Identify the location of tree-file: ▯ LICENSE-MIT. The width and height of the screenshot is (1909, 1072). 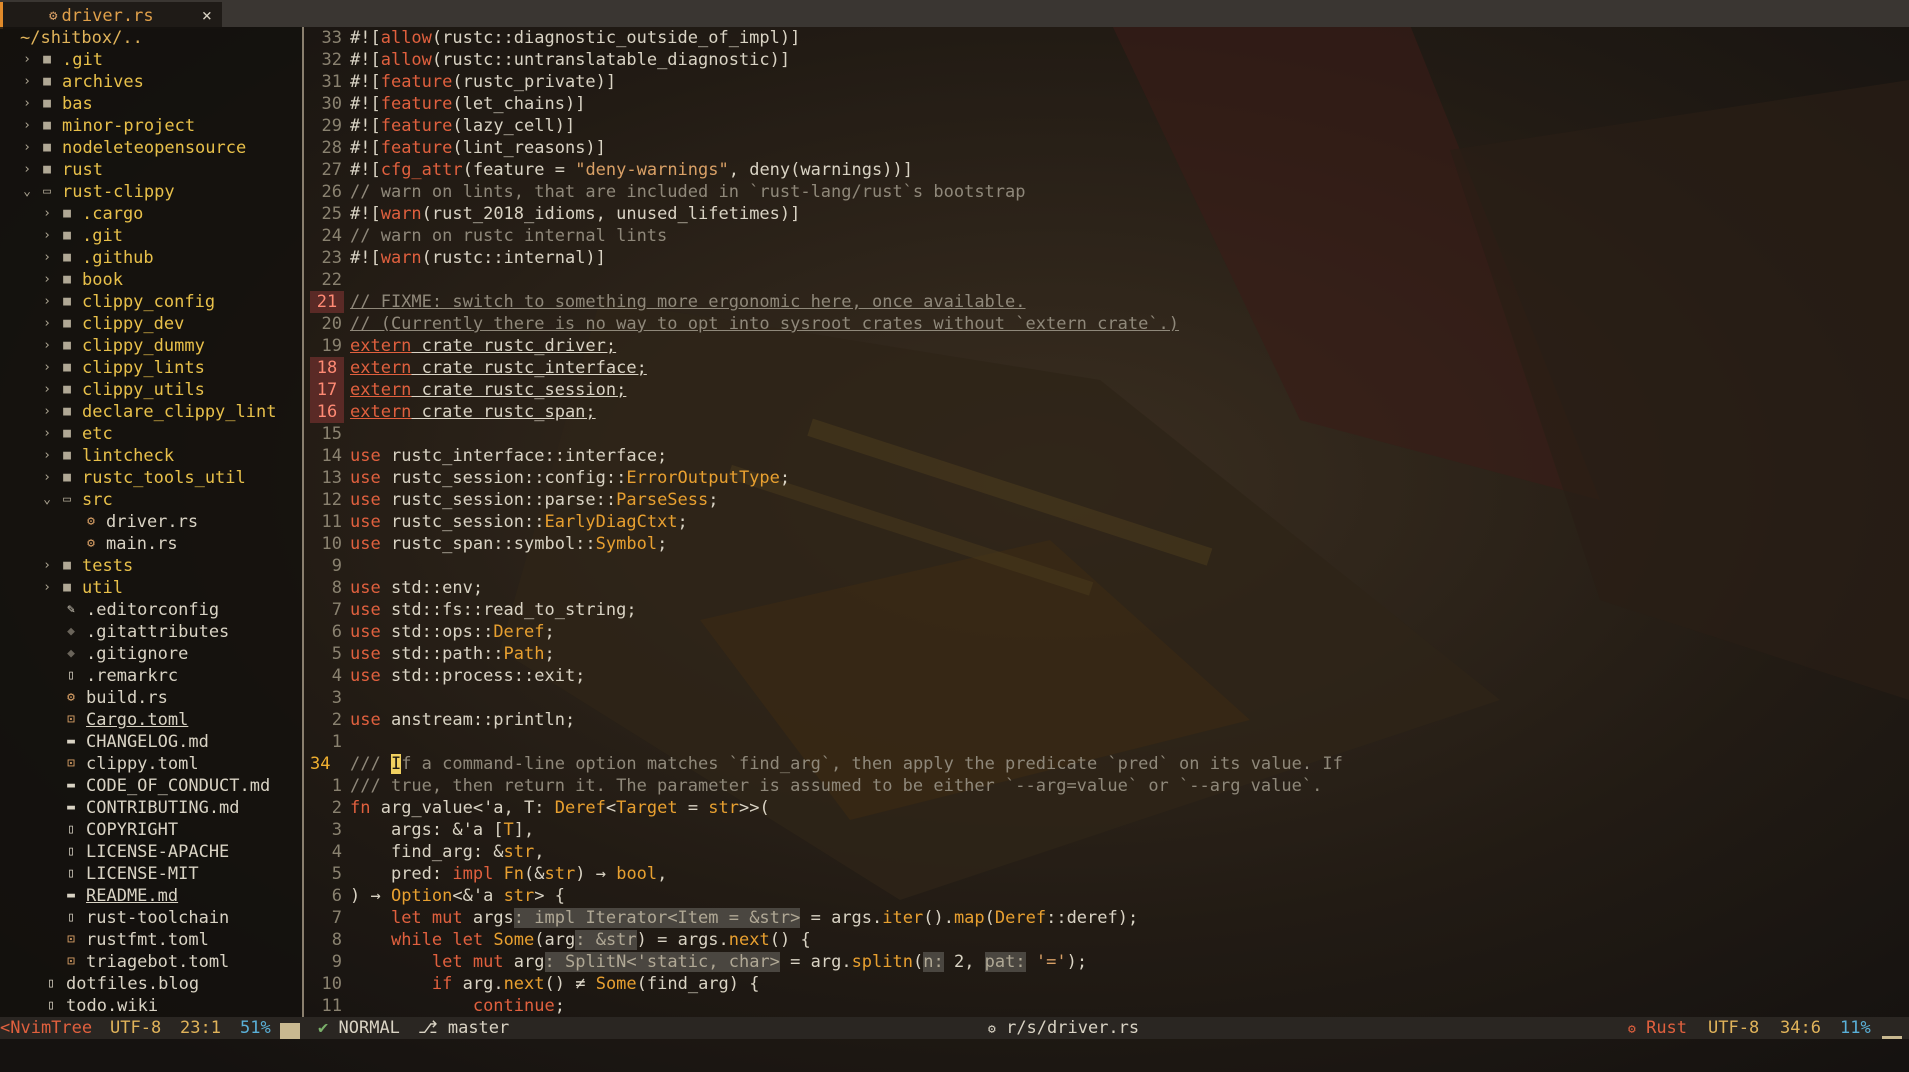
(128, 874).